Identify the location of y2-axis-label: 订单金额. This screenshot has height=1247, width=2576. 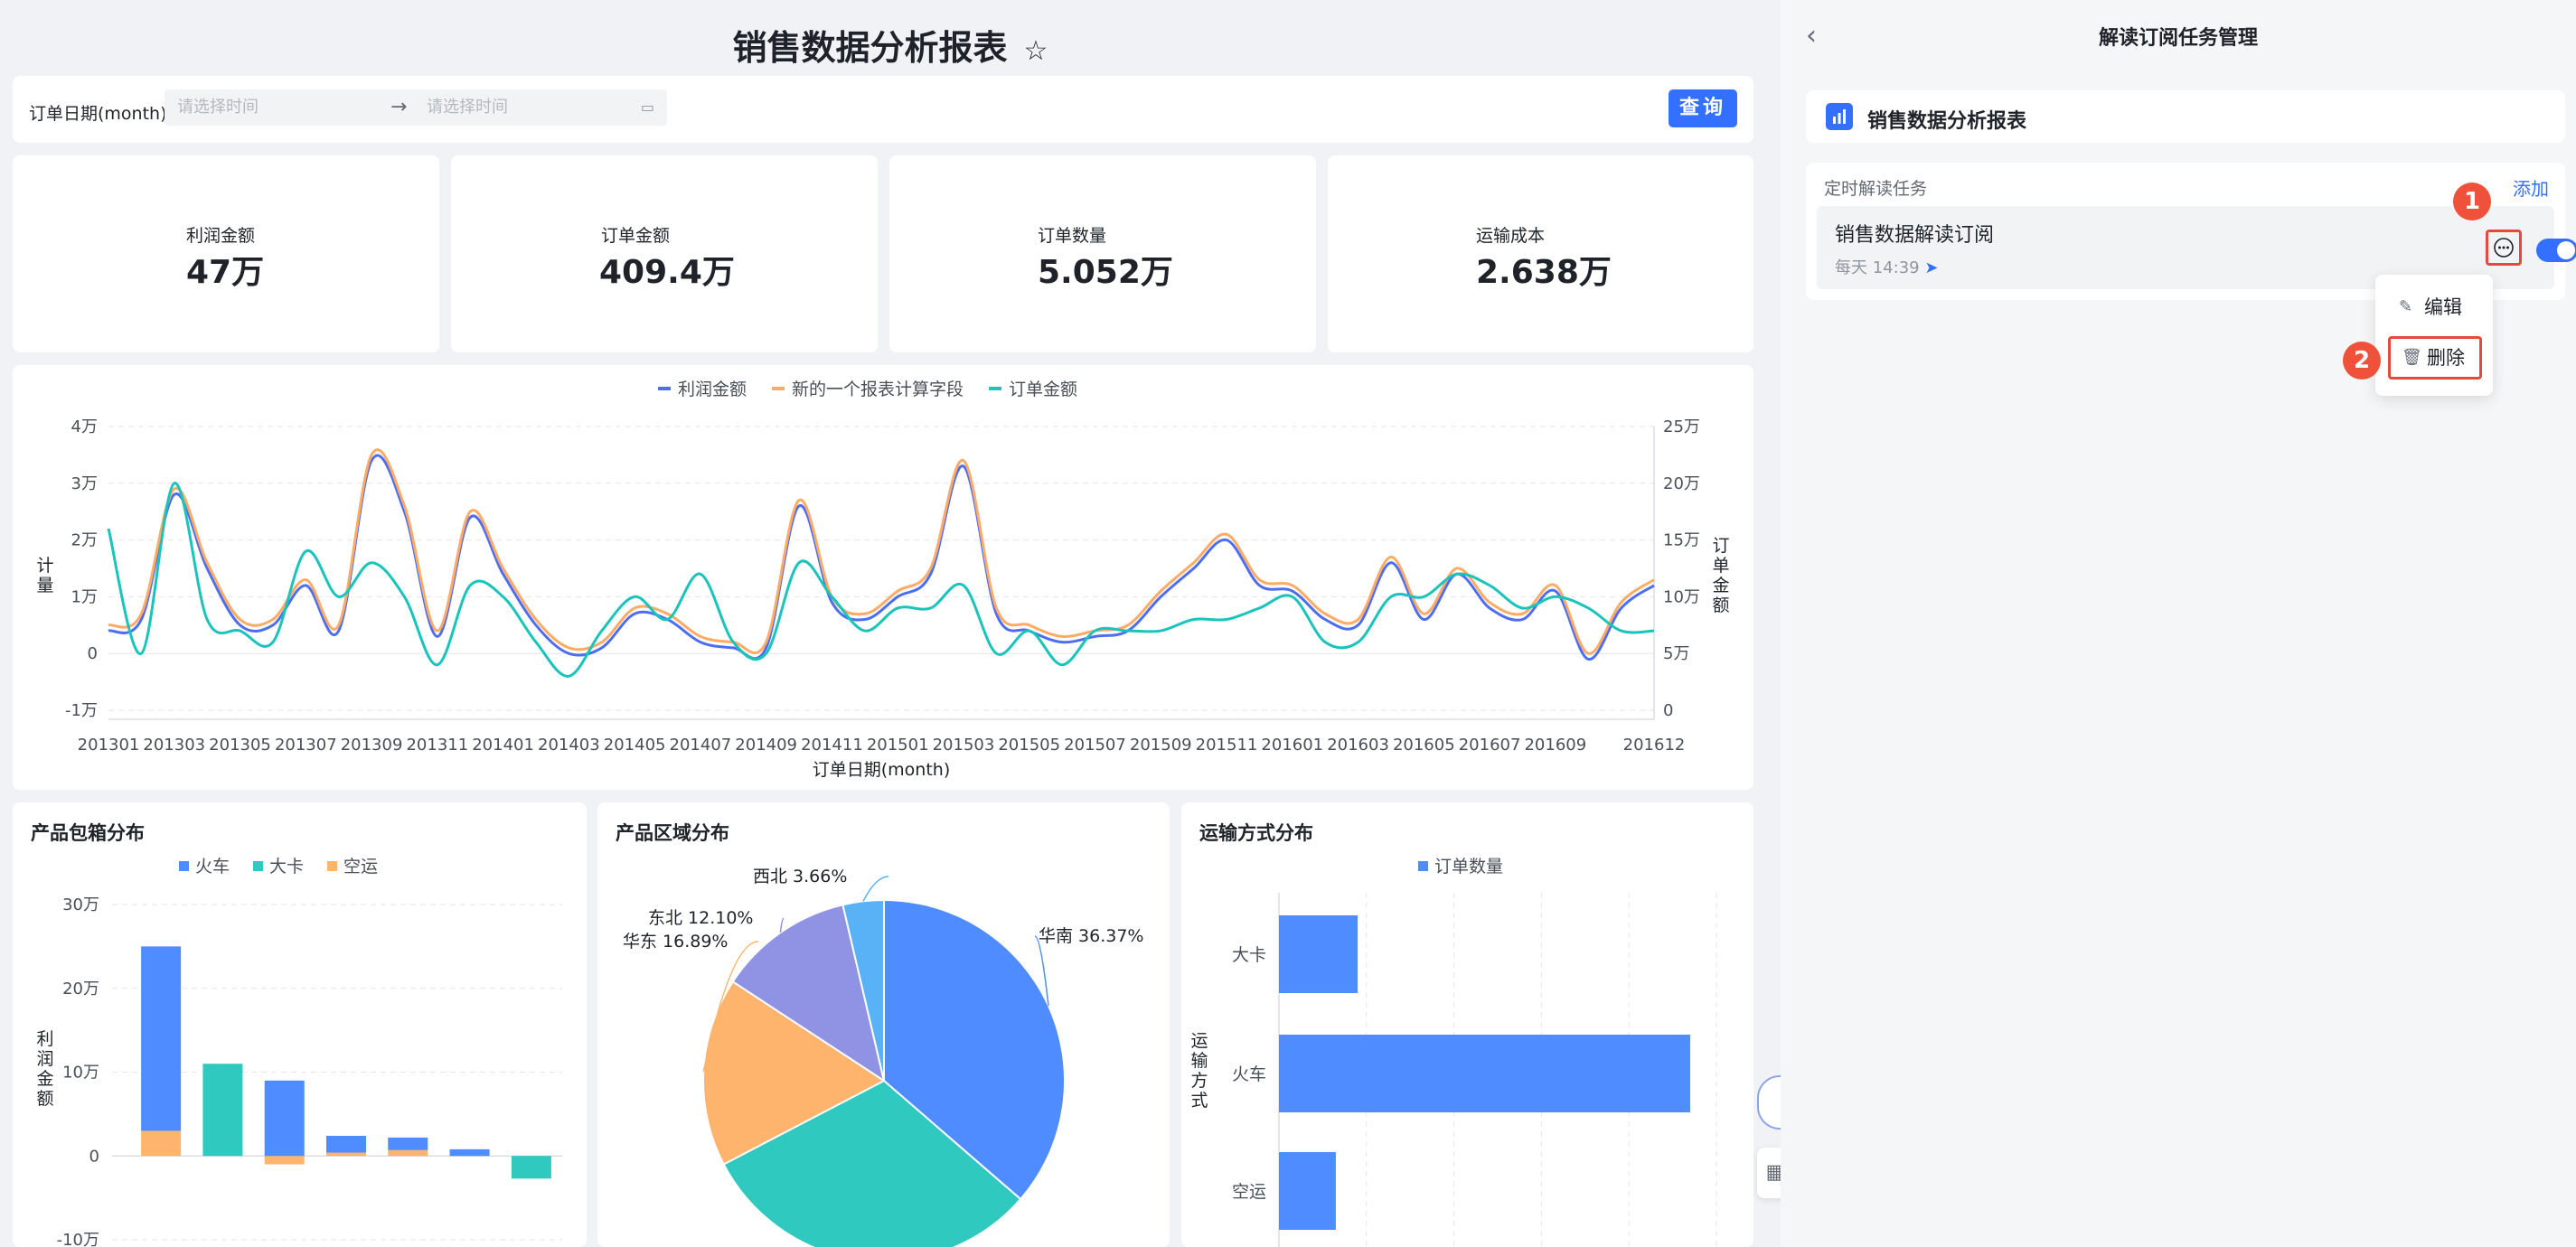
(1720, 575).